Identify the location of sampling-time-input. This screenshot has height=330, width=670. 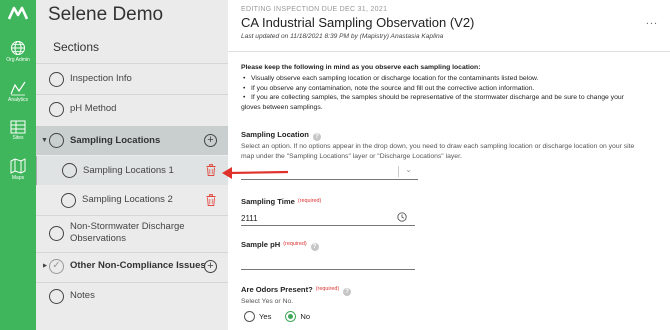
(328, 218).